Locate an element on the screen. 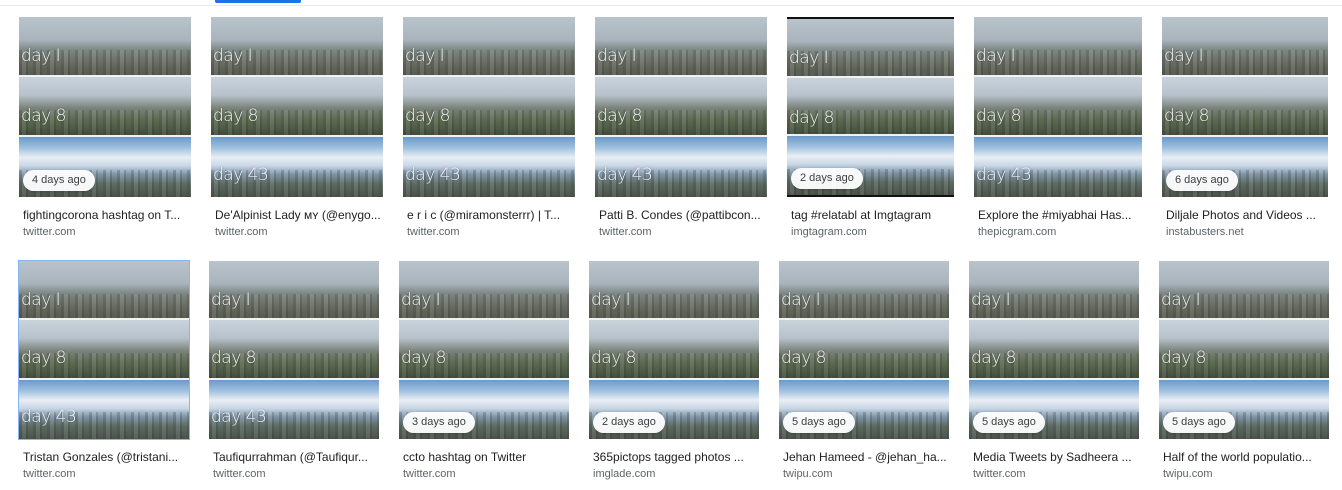 The height and width of the screenshot is (490, 1342). result-thumbnail: day I day 8 4 days ago is located at coordinates (105, 107).